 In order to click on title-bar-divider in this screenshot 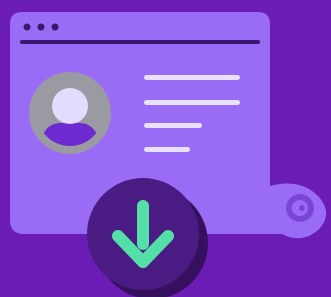, I will do `click(140, 42)`.